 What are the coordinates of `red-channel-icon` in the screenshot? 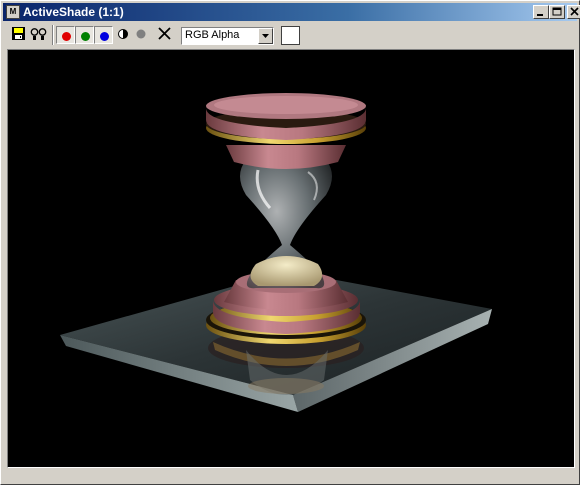 It's located at (66, 36).